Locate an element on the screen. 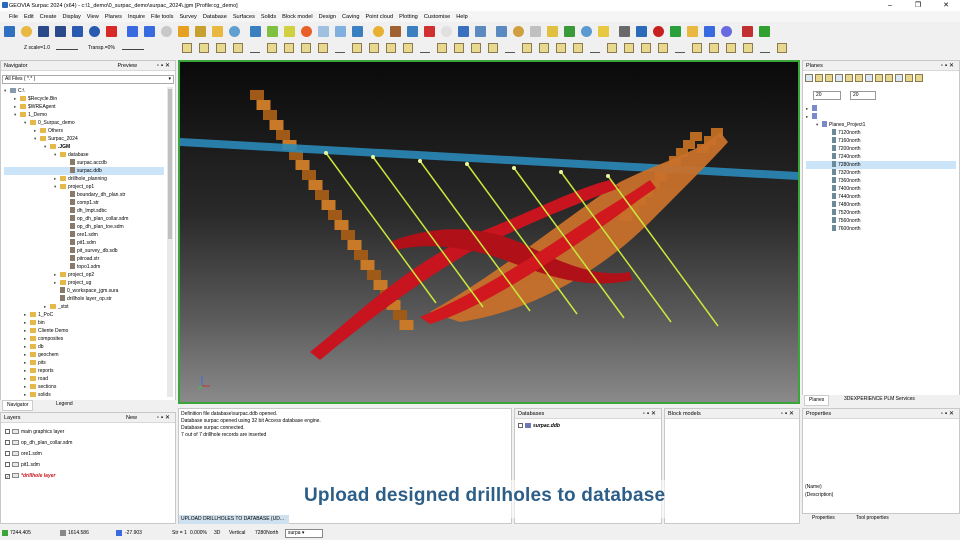 The width and height of the screenshot is (960, 540). menu-surfaces: Surfaces is located at coordinates (244, 17).